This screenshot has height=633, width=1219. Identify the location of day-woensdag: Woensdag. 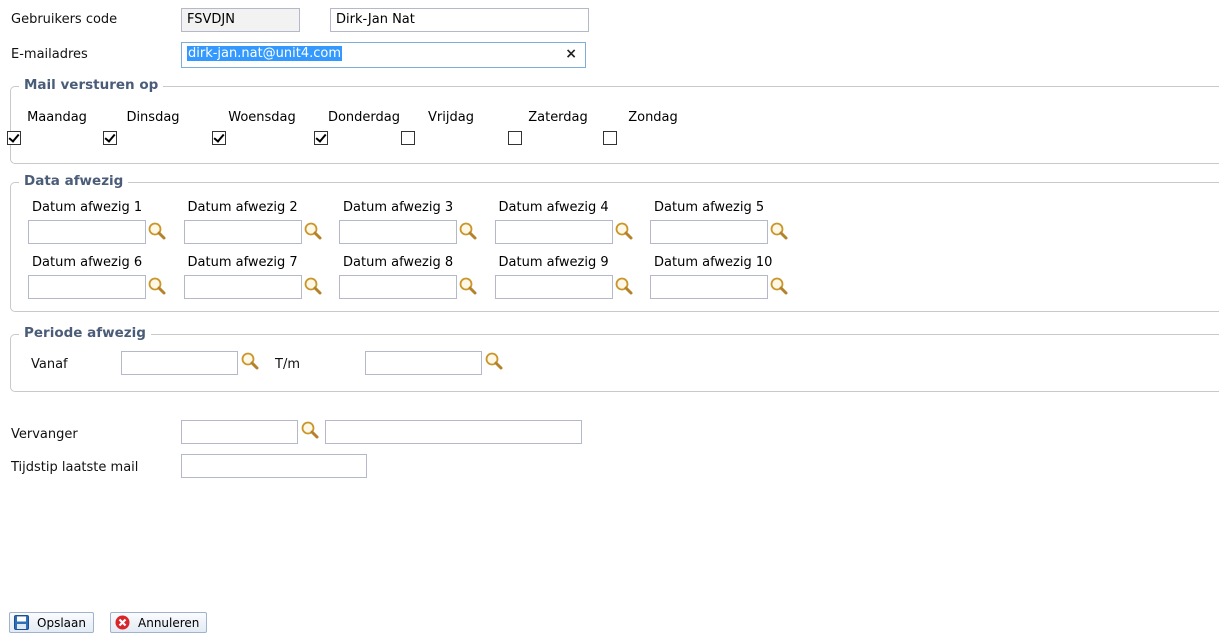
(262, 127).